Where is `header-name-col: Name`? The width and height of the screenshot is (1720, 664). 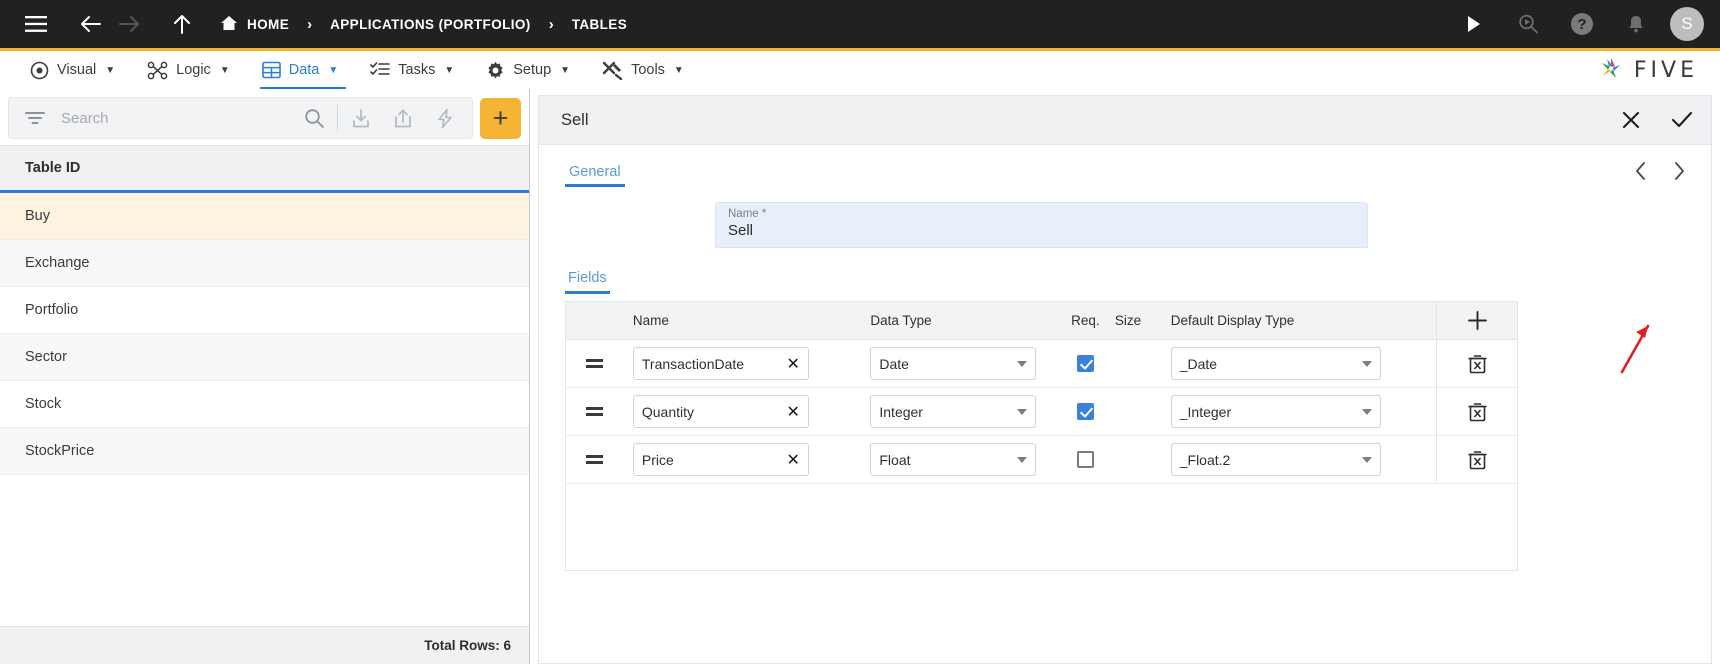
header-name-col: Name is located at coordinates (650, 320).